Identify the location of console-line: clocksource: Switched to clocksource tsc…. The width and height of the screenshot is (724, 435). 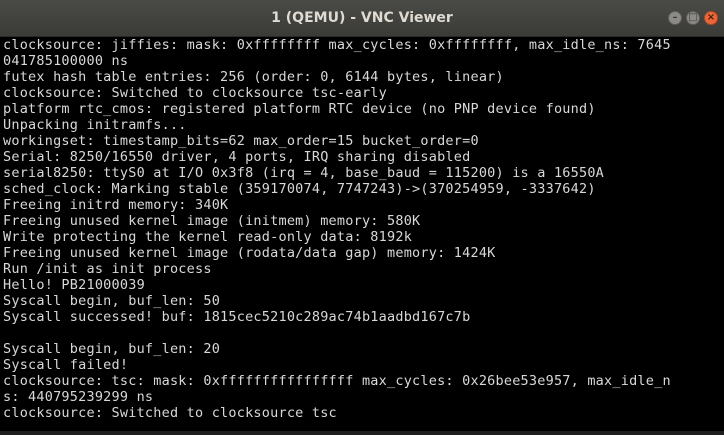
(195, 93).